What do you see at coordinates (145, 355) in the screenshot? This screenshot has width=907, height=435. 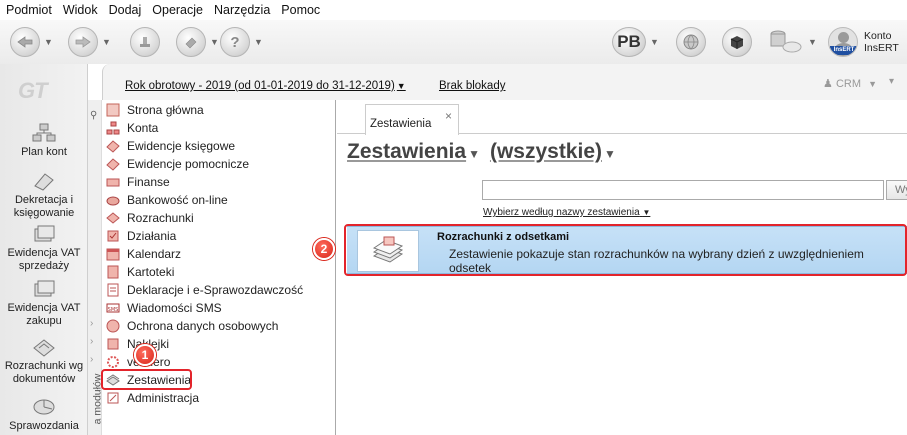 I see `callout-badge-1: 1` at bounding box center [145, 355].